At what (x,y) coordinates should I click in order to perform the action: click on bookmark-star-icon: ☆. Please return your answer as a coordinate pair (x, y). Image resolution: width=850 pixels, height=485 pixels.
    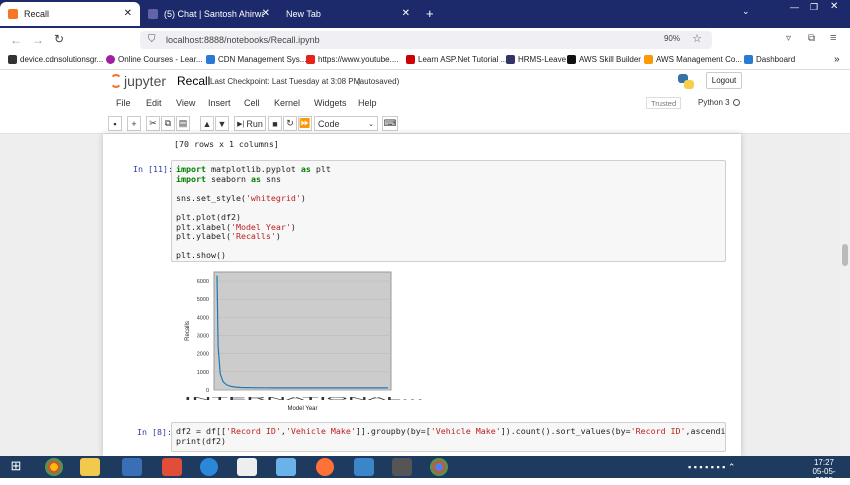
    Looking at the image, I should click on (697, 38).